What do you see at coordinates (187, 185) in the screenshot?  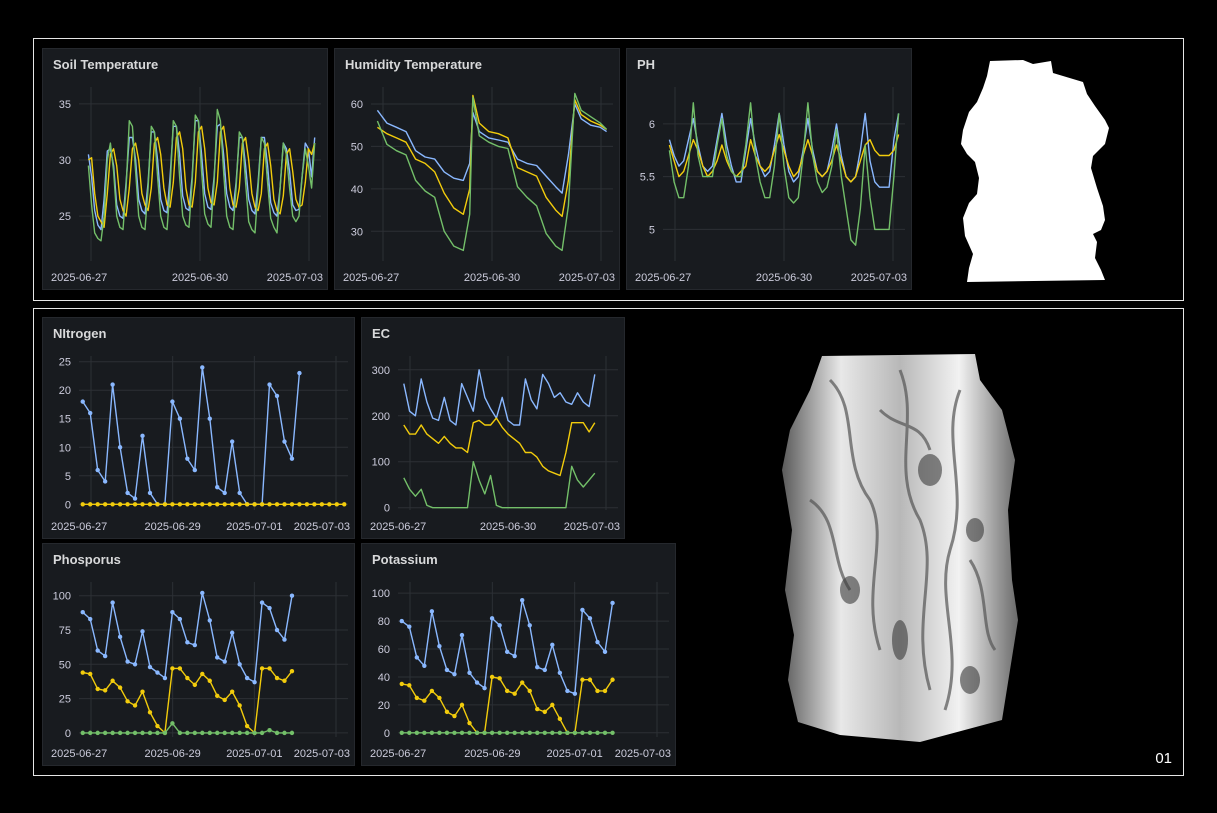 I see `soil-temperature-chart: 25 30 35 2025-06-27 2025-06-30 2025-07-03` at bounding box center [187, 185].